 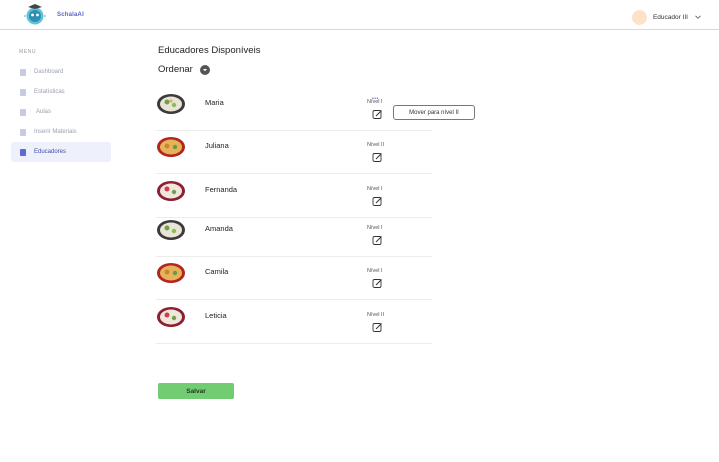 I want to click on page-title: Educadores Disponíveis, so click(x=209, y=50).